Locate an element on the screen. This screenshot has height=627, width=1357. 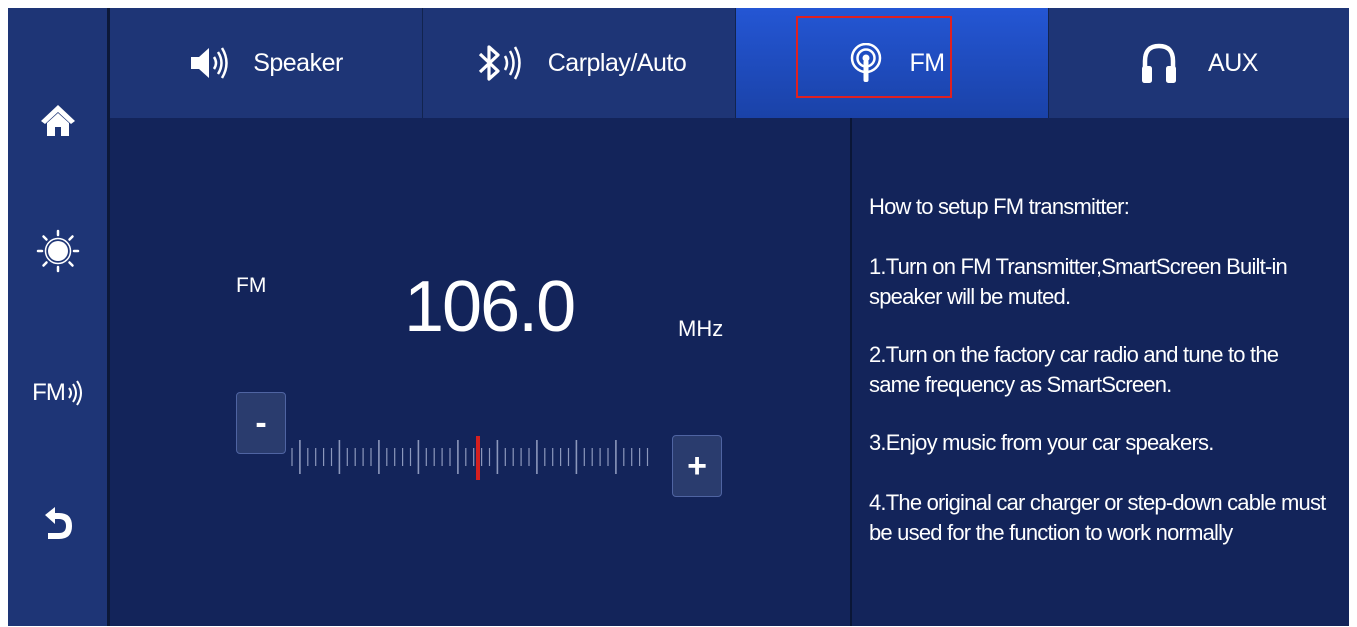
brightness-icon is located at coordinates (57, 251).